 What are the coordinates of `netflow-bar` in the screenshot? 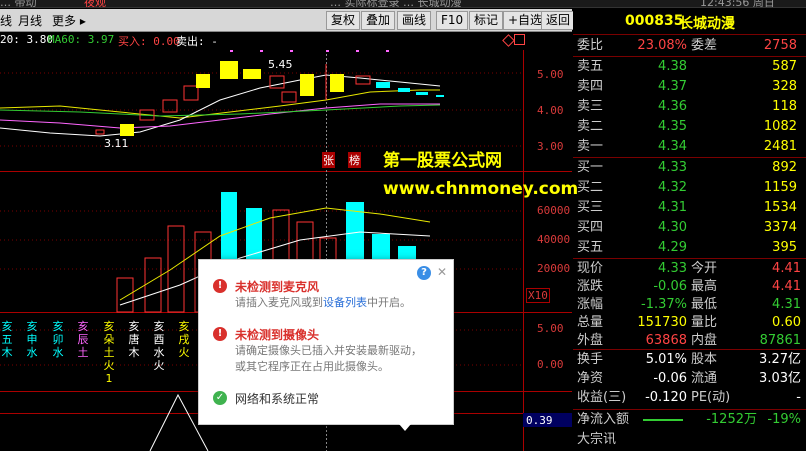 It's located at (663, 420).